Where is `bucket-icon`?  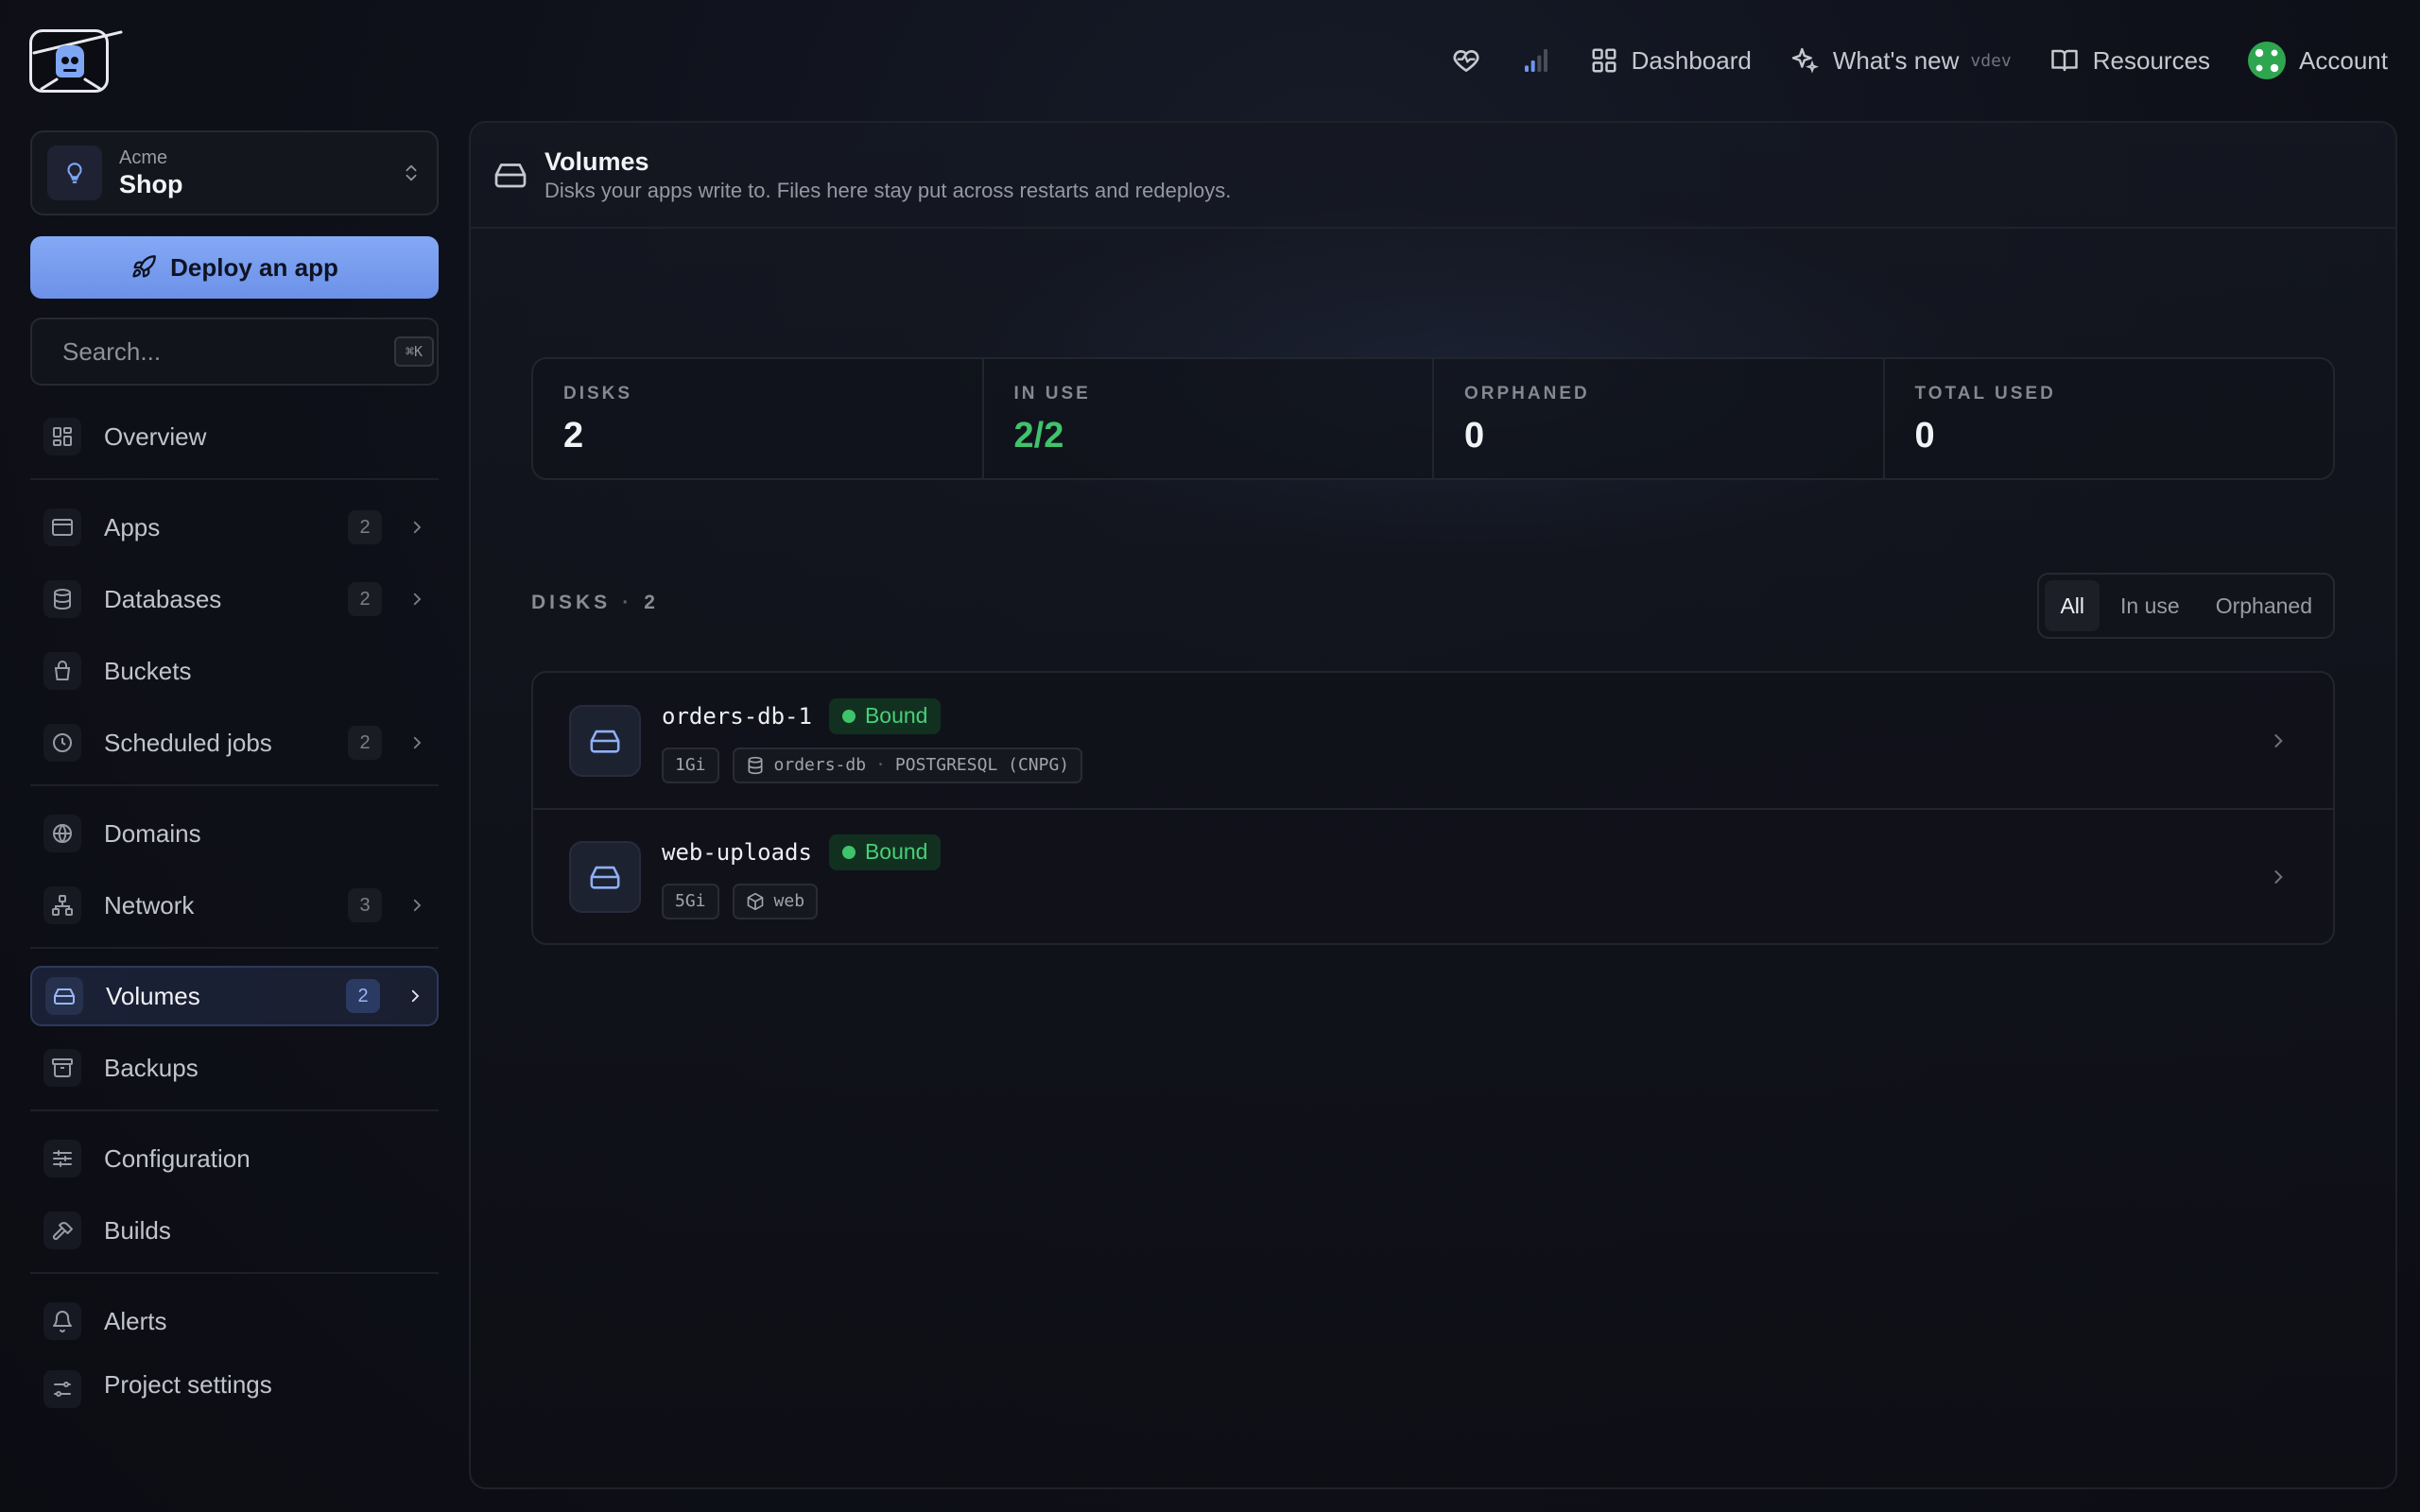 bucket-icon is located at coordinates (62, 671).